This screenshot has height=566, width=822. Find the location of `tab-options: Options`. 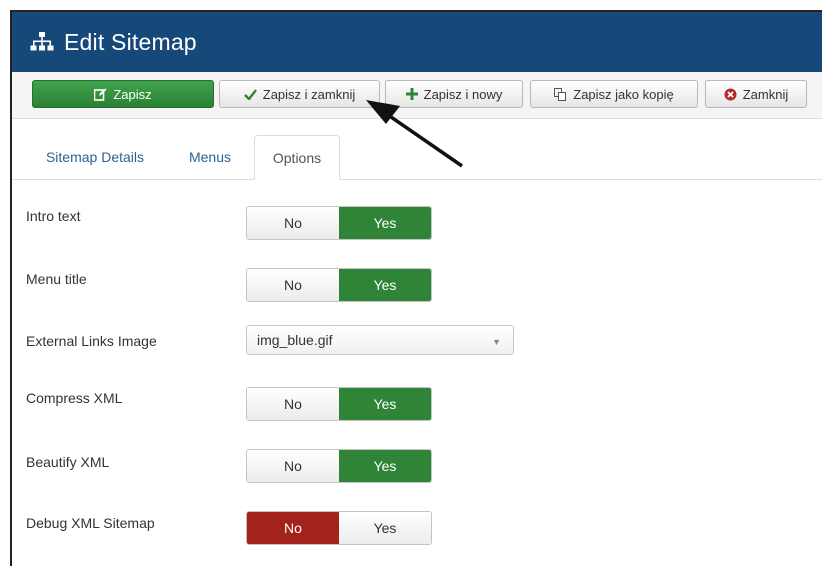

tab-options: Options is located at coordinates (297, 157).